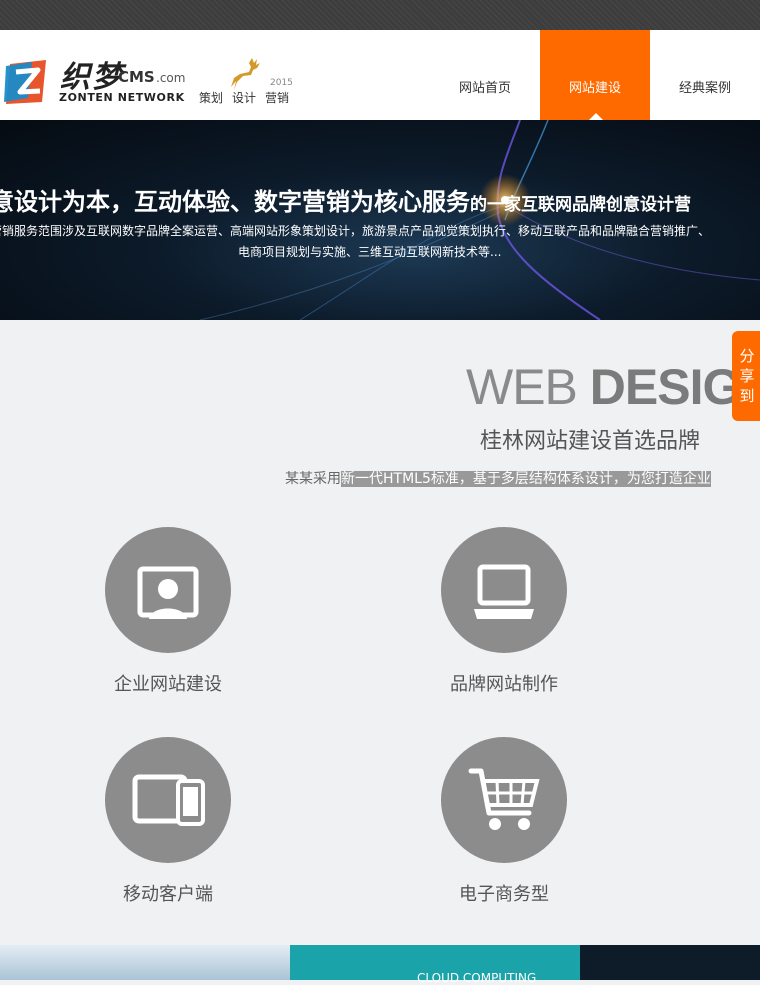 Image resolution: width=760 pixels, height=985 pixels. I want to click on service-label: 企业网站建设, so click(168, 684).